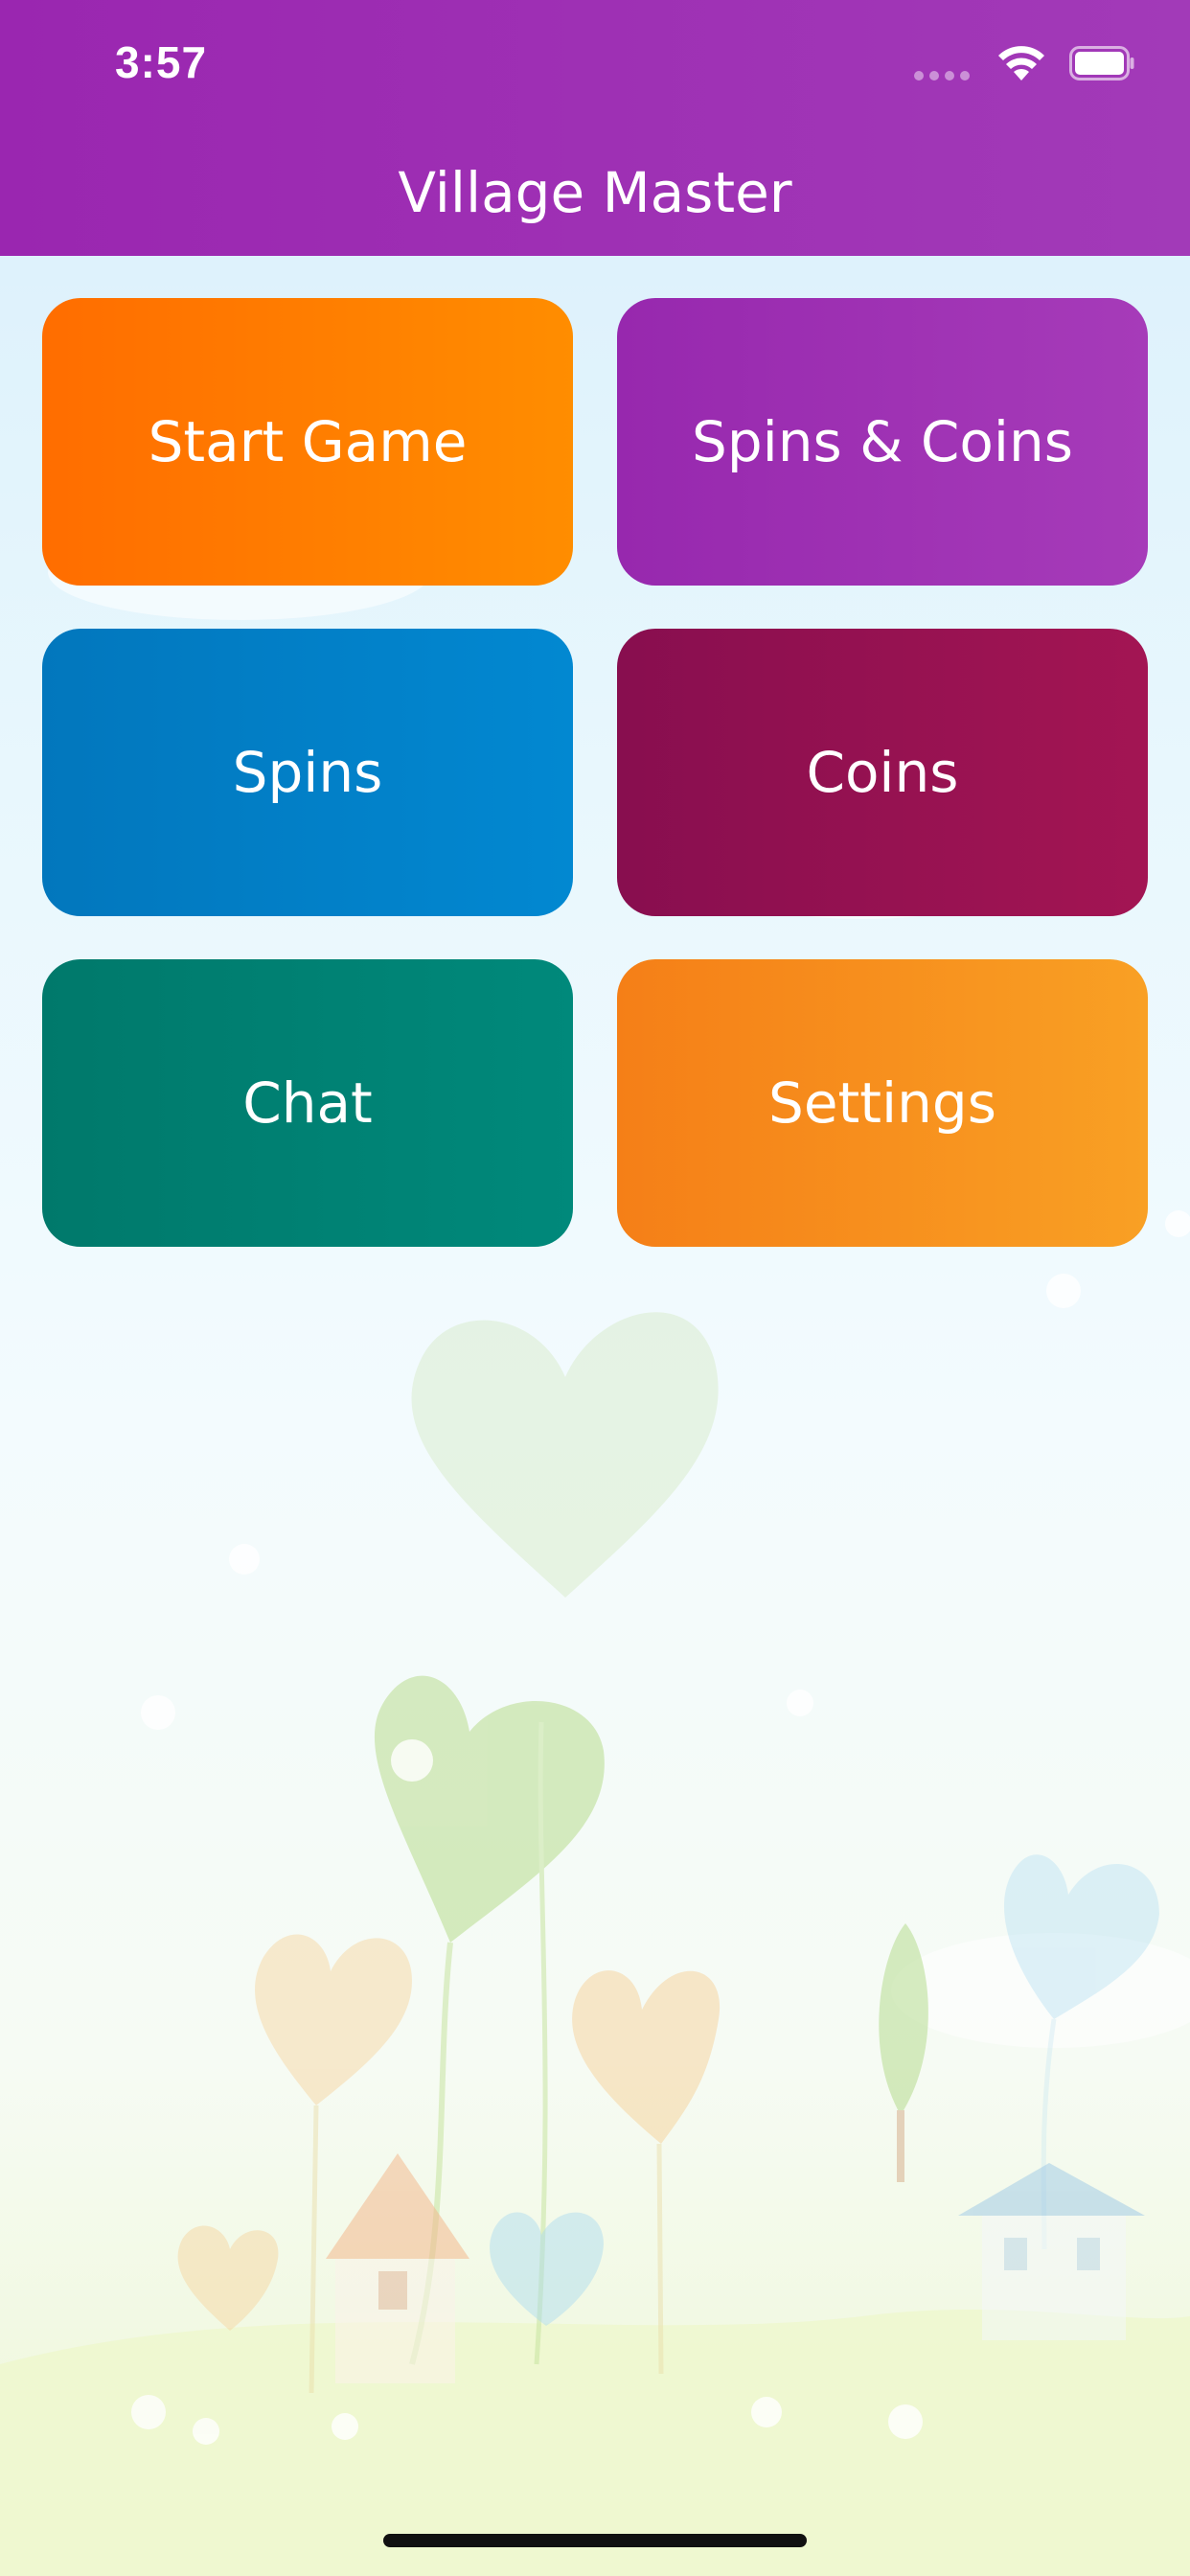 The width and height of the screenshot is (1190, 2576). Describe the element at coordinates (883, 772) in the screenshot. I see `coins-button: Coins` at that location.